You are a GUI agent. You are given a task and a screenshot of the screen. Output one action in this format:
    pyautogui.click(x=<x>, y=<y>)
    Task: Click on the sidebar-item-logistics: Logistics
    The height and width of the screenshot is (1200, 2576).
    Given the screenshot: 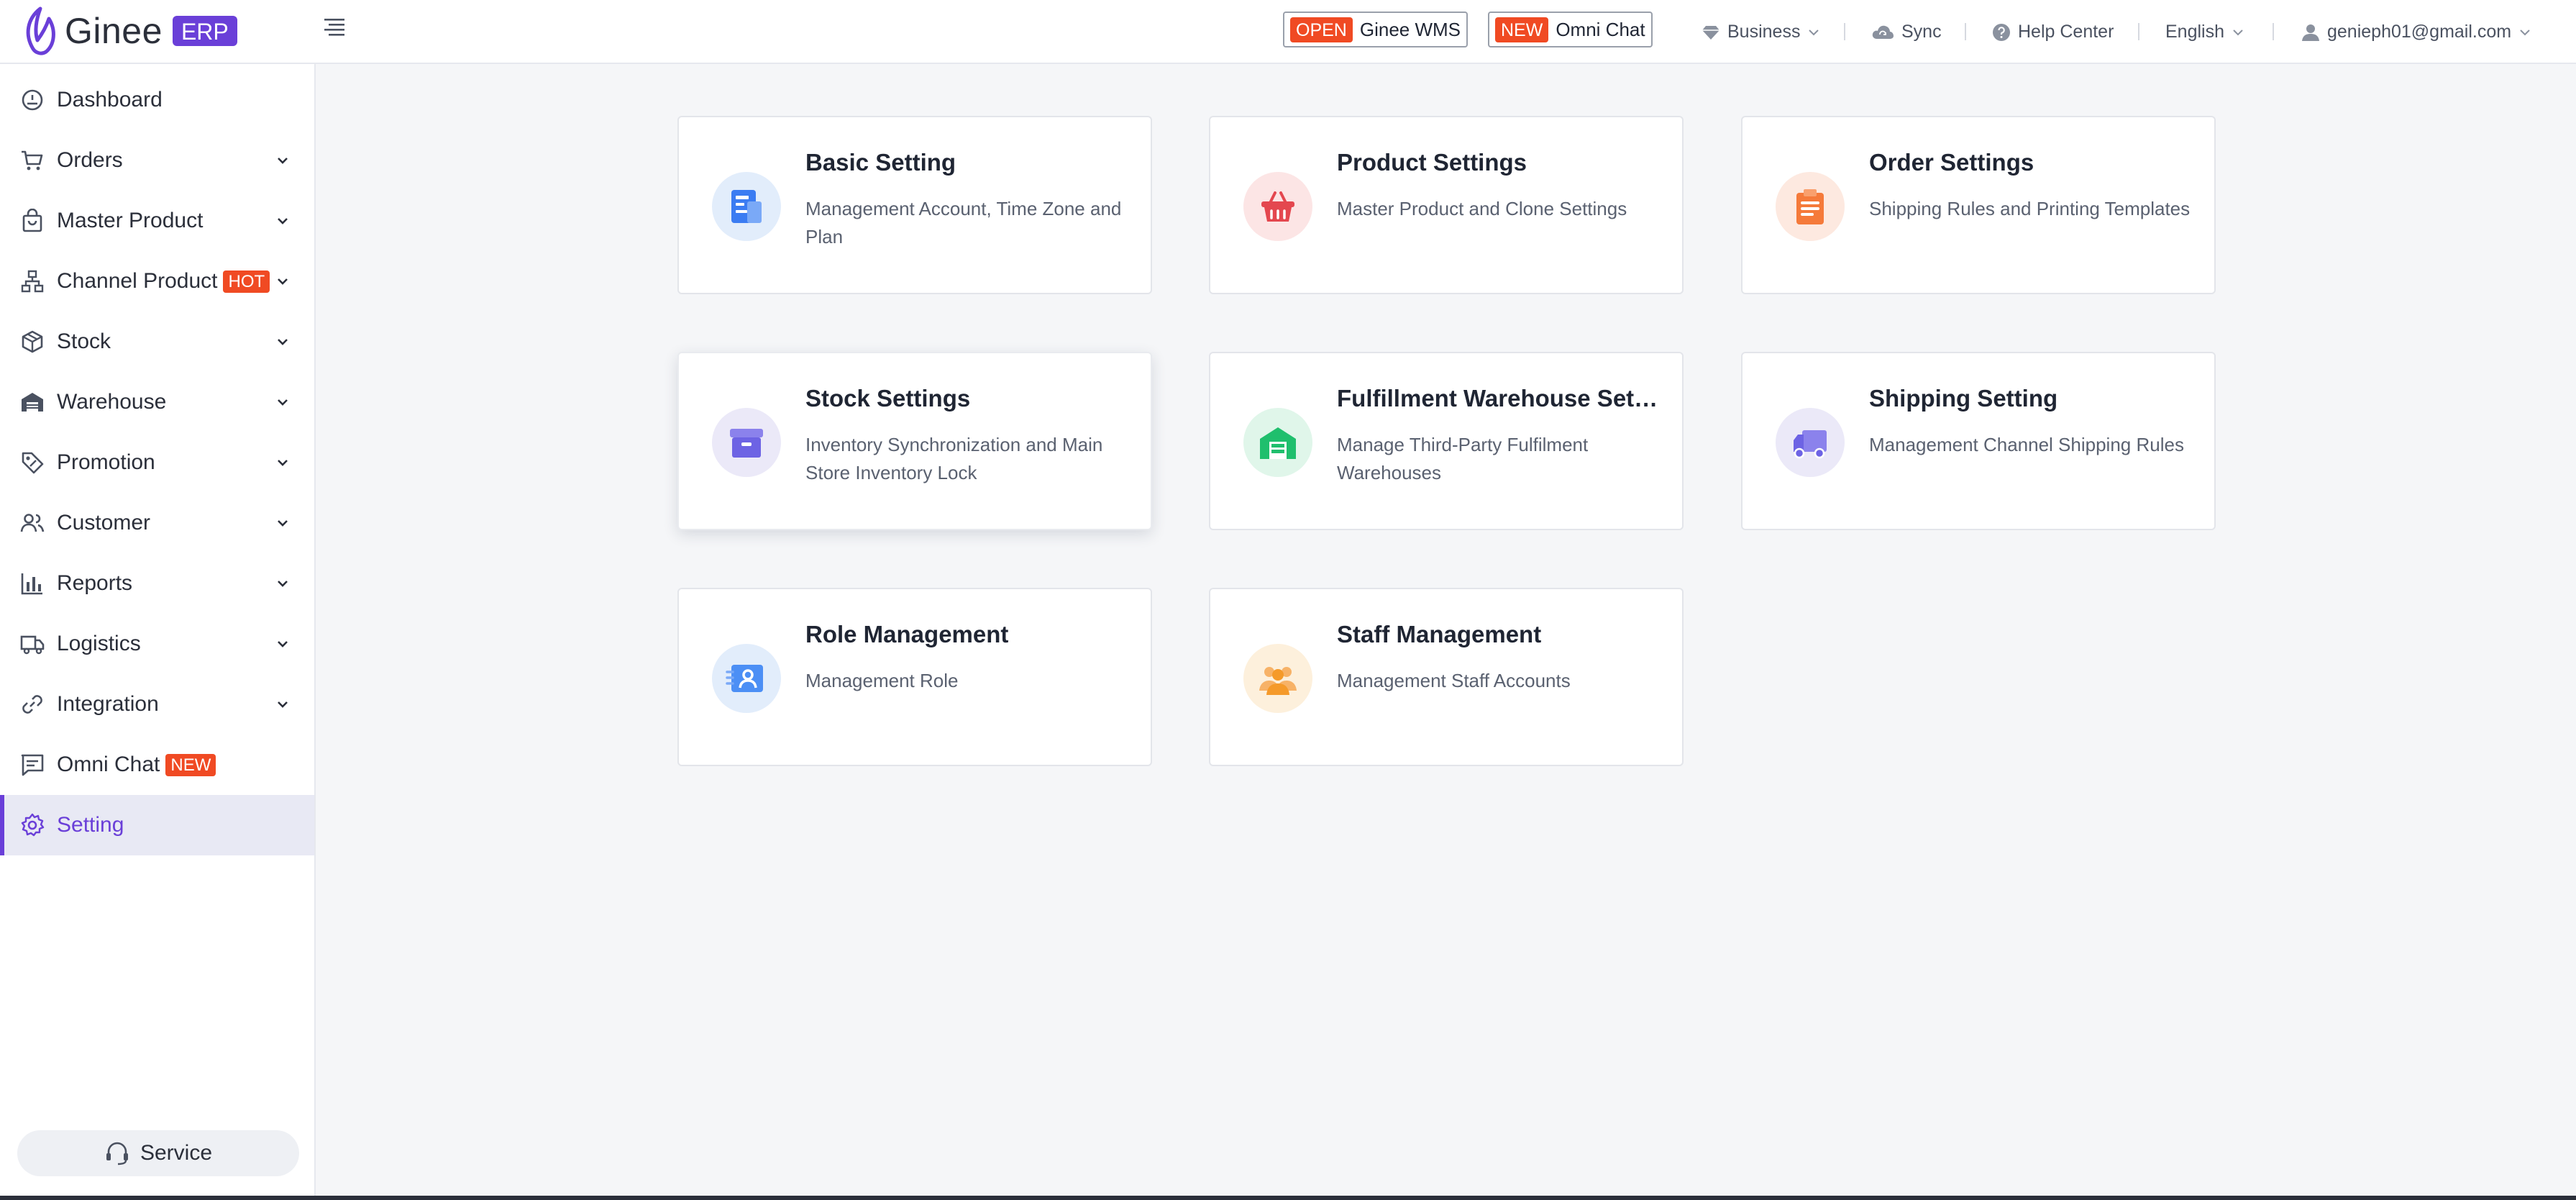 What is the action you would take?
    pyautogui.click(x=157, y=644)
    